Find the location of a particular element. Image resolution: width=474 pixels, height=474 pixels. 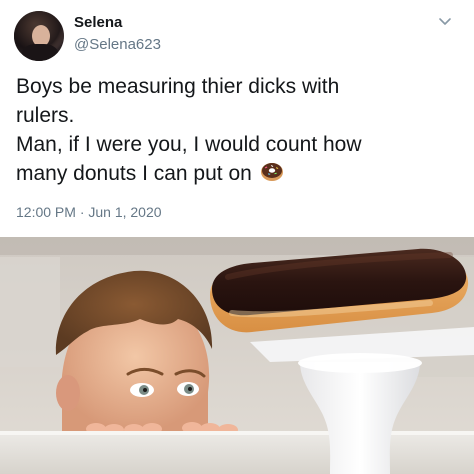

tweet-text-line: rulers. is located at coordinates (45, 115).